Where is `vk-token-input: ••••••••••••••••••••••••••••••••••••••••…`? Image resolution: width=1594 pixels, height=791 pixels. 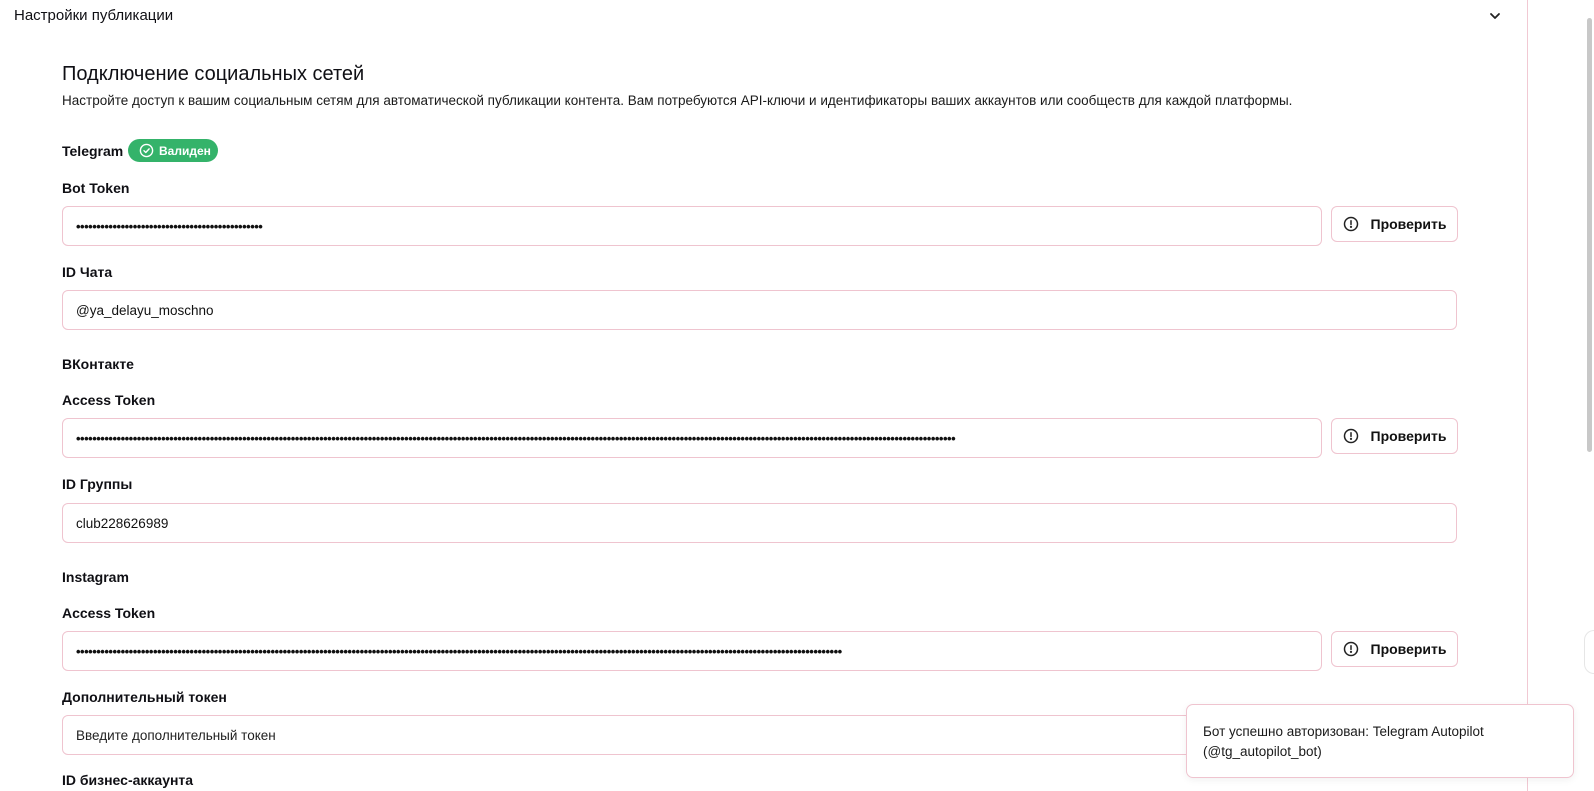
vk-token-input: ••••••••••••••••••••••••••••••••••••••••… is located at coordinates (692, 438).